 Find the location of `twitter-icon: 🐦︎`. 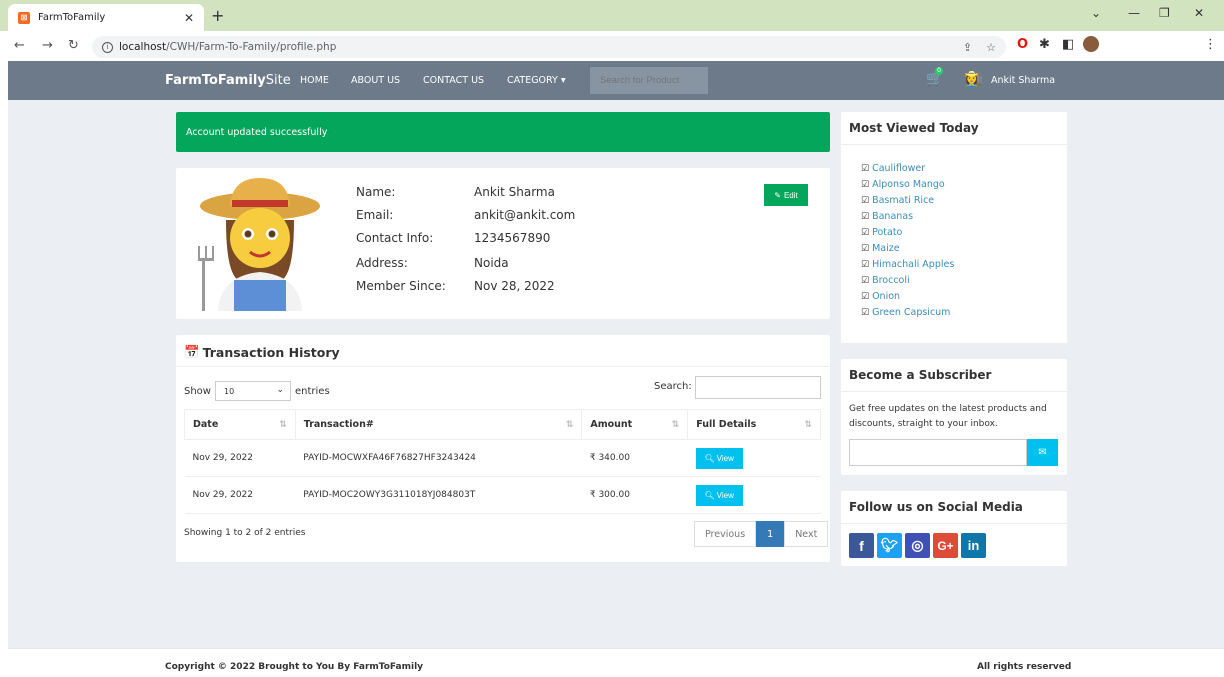

twitter-icon: 🐦︎ is located at coordinates (889, 545).